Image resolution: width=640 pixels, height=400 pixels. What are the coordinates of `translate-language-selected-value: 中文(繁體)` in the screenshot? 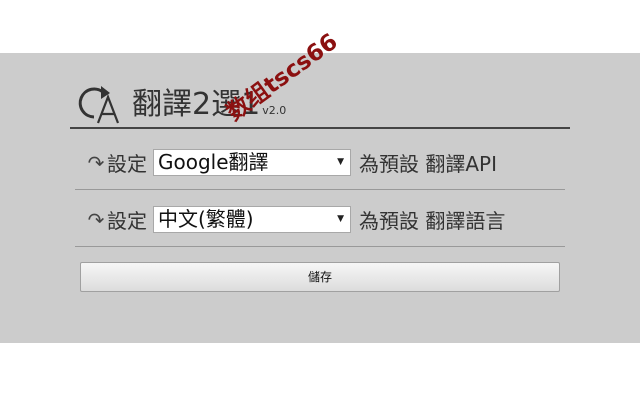 It's located at (206, 219).